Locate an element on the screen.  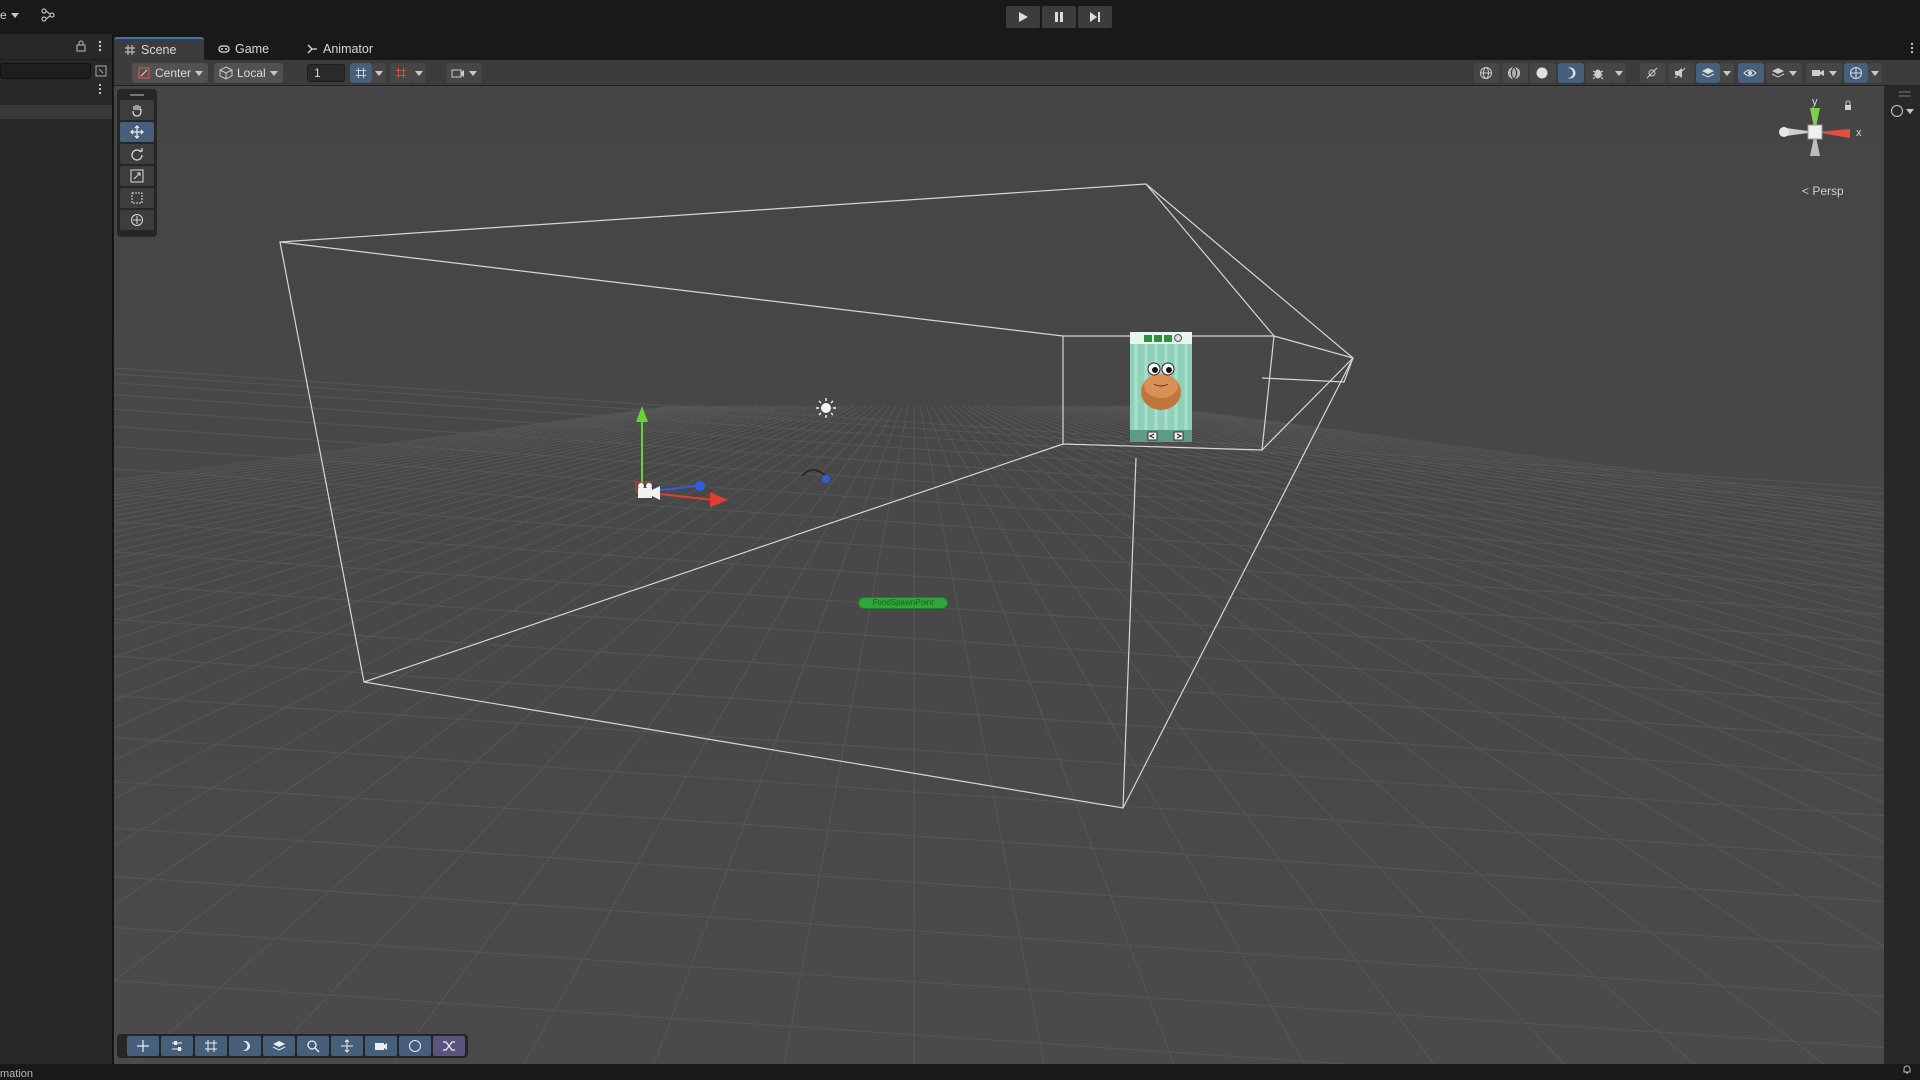
overlay-layers-button is located at coordinates (279, 1046).